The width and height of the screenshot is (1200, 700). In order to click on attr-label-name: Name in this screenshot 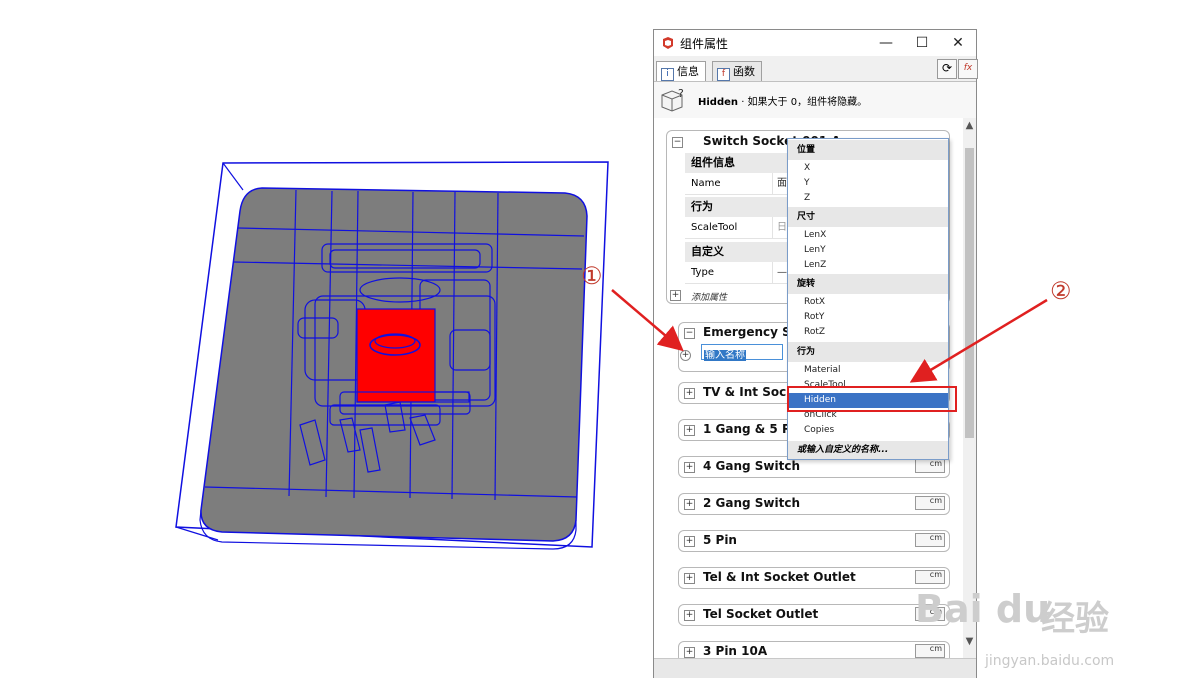, I will do `click(729, 184)`.